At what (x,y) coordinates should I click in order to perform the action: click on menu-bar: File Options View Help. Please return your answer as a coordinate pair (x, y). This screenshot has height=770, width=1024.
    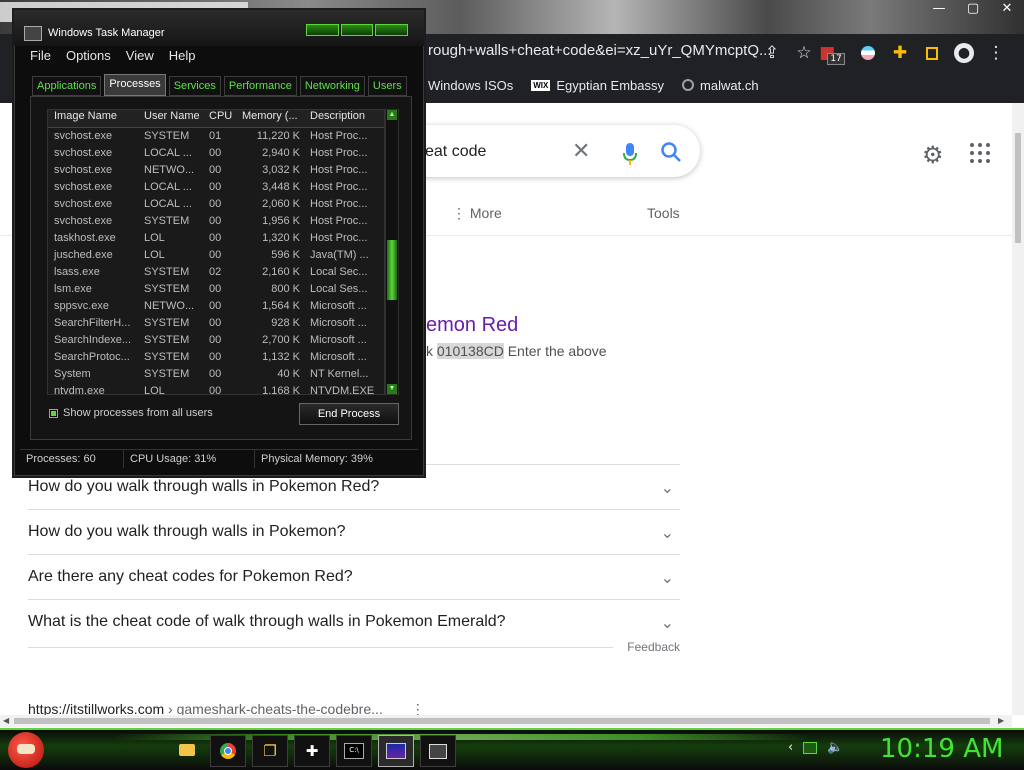
    Looking at the image, I should click on (227, 56).